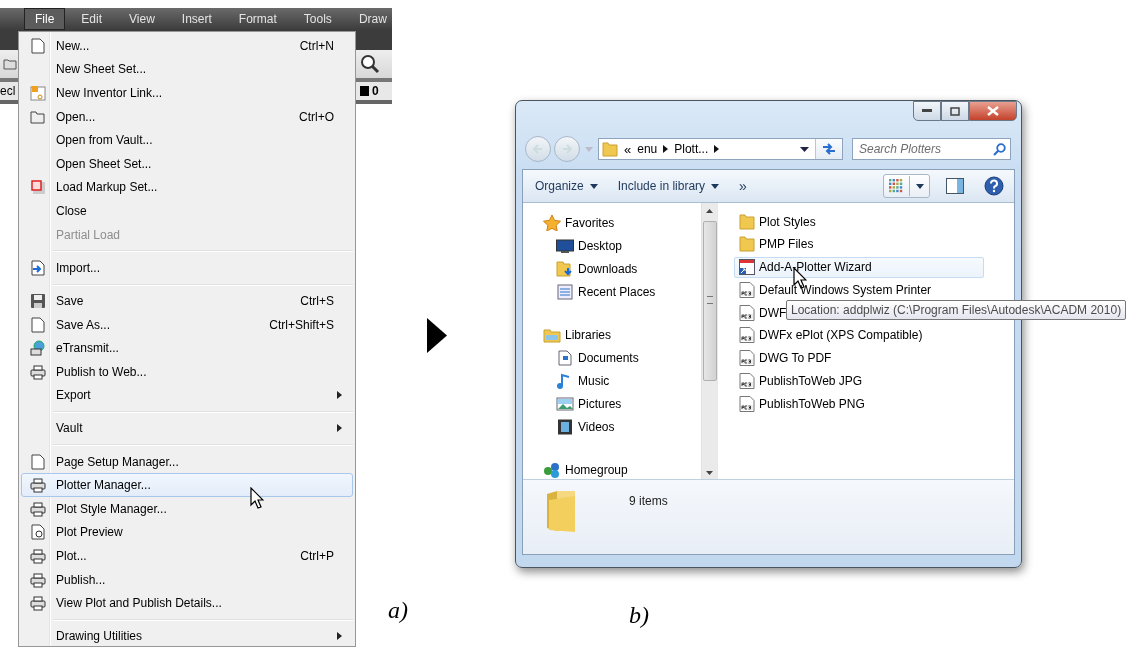  I want to click on help-icon, so click(994, 186).